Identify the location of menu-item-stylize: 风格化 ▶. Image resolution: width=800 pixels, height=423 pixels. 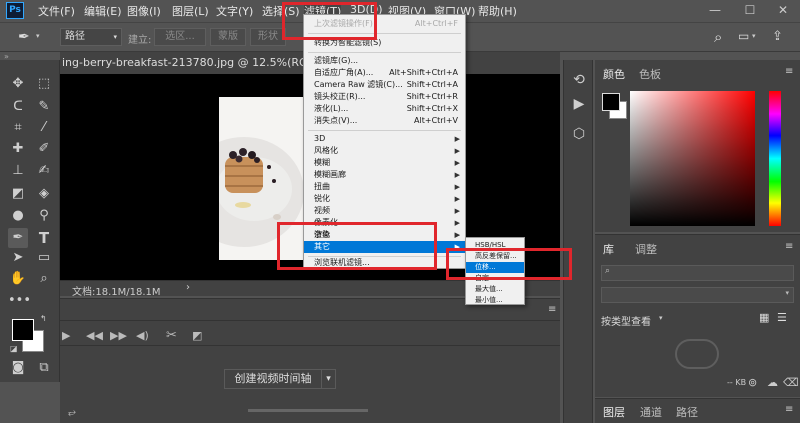
(384, 151).